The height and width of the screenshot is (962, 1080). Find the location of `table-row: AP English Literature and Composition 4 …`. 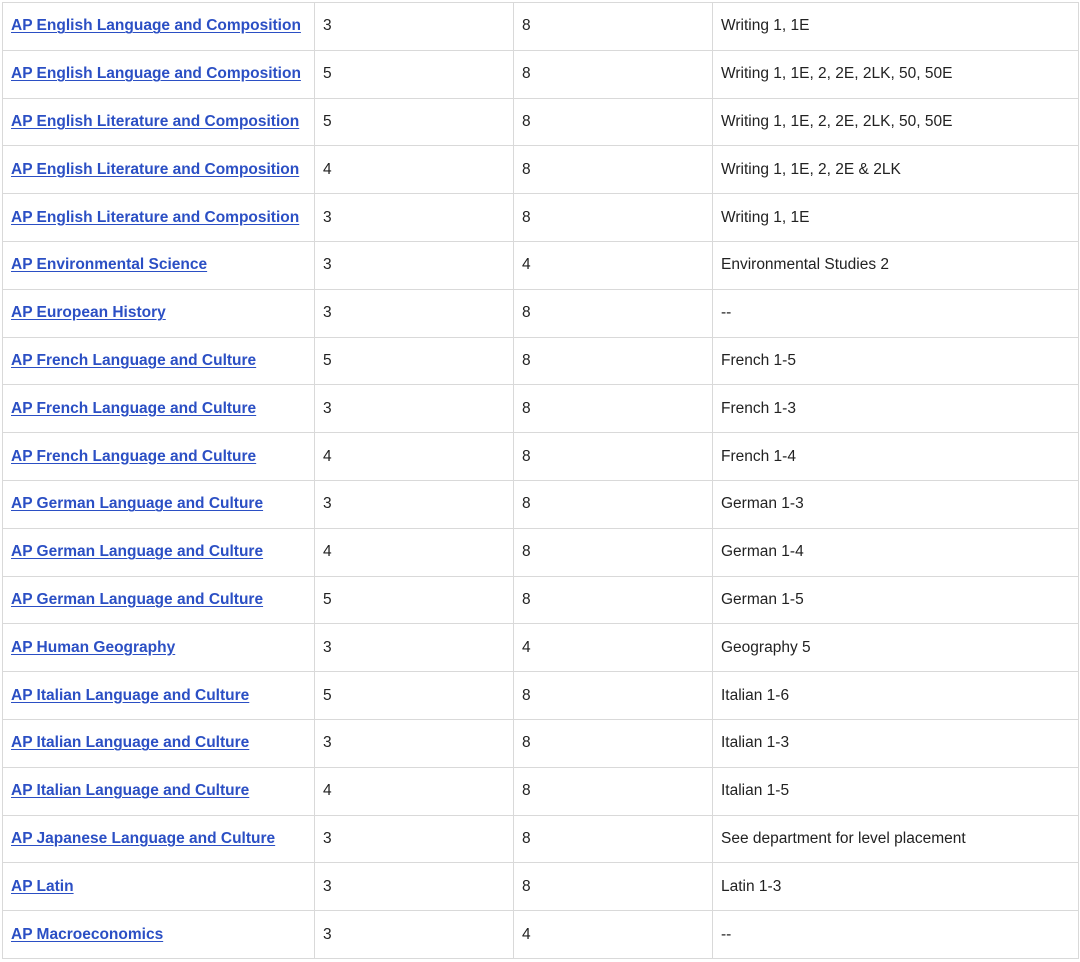

table-row: AP English Literature and Composition 4 … is located at coordinates (540, 170).